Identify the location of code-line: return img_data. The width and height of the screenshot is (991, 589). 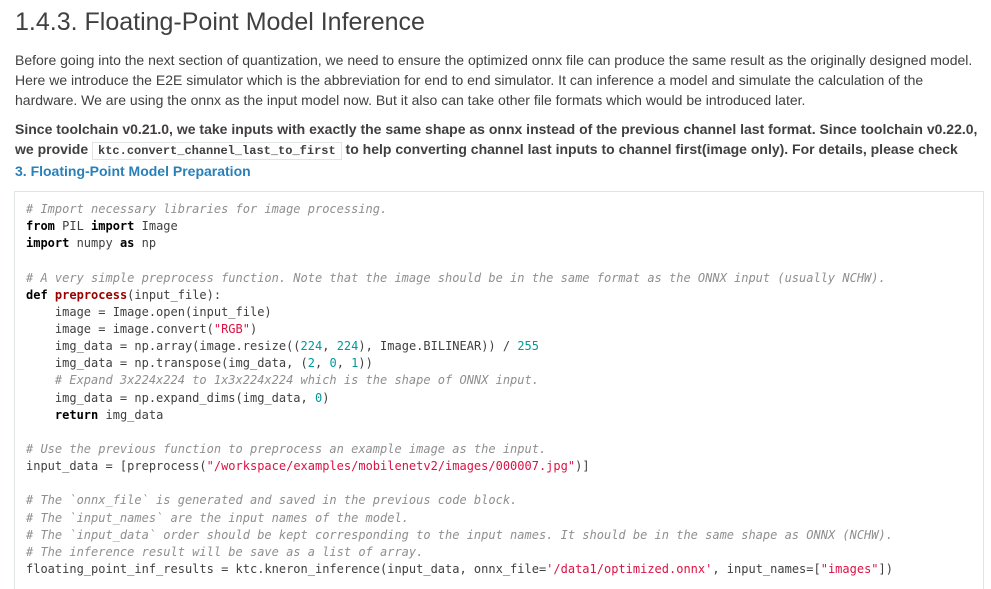
(109, 414).